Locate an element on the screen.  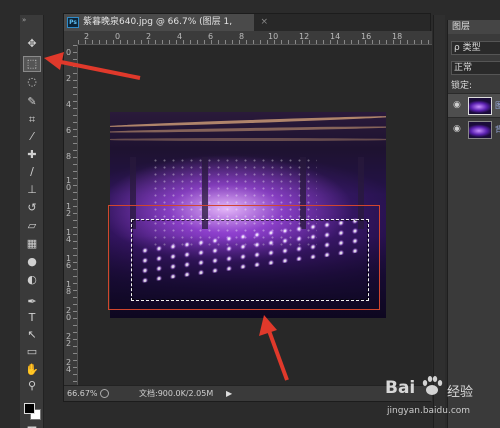
ruler-label: 2 2 is located at coordinates (69, 340).